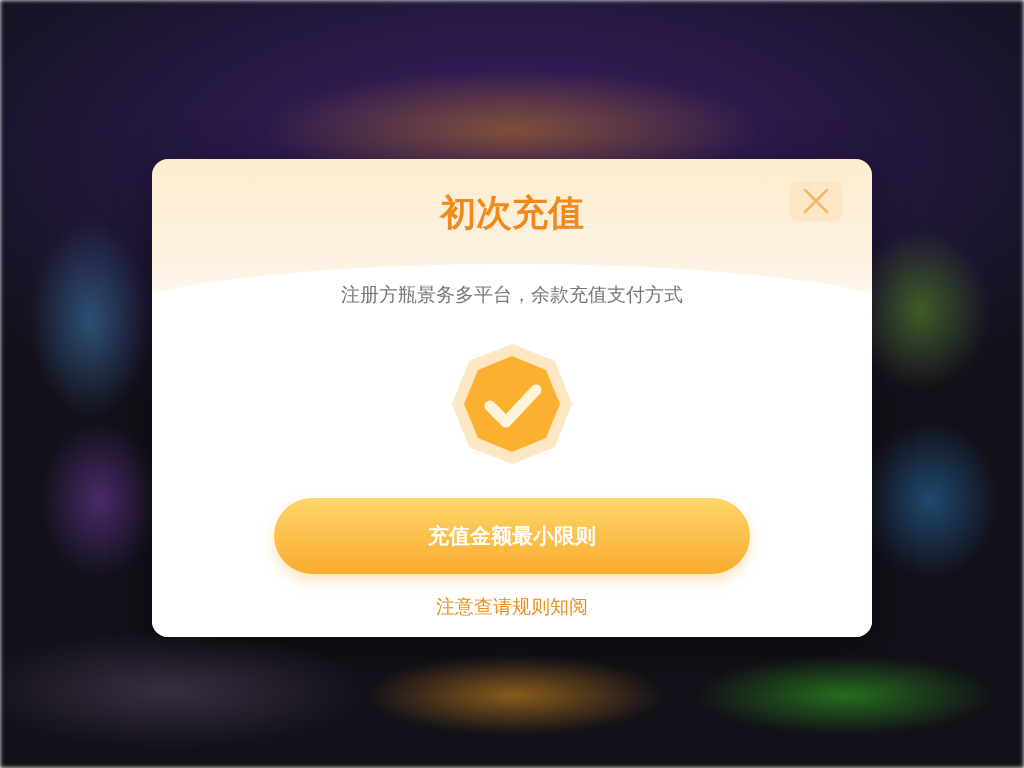 The image size is (1024, 768). I want to click on close-button, so click(816, 201).